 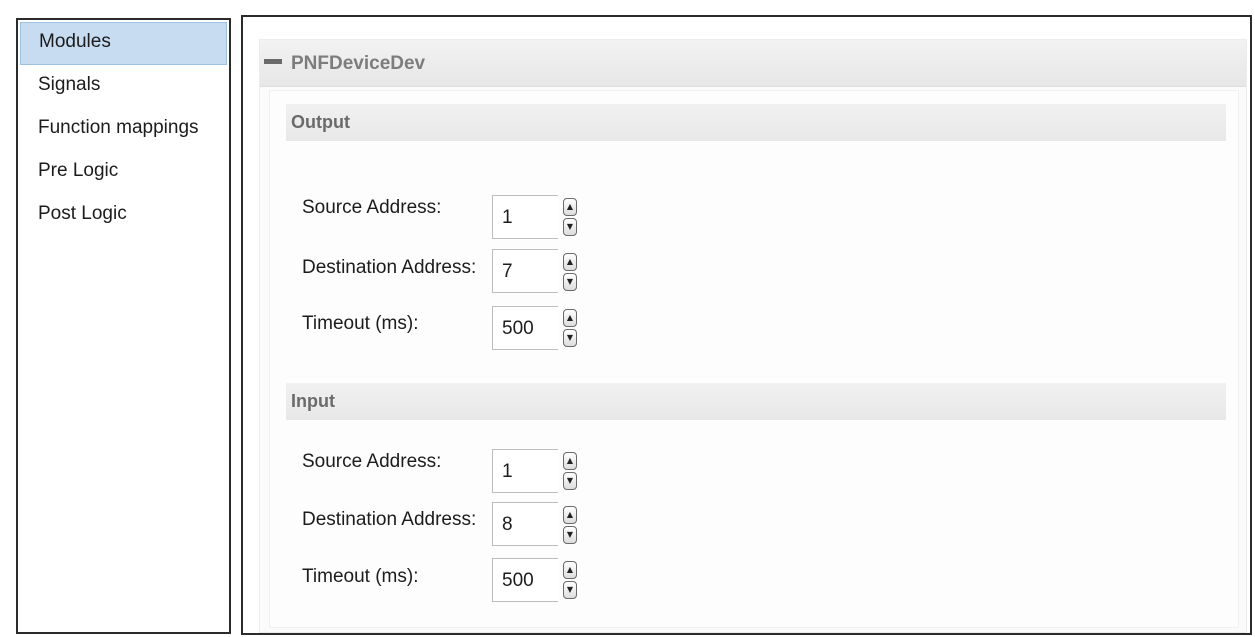 What do you see at coordinates (525, 580) in the screenshot?
I see `input-timeout-input: 500` at bounding box center [525, 580].